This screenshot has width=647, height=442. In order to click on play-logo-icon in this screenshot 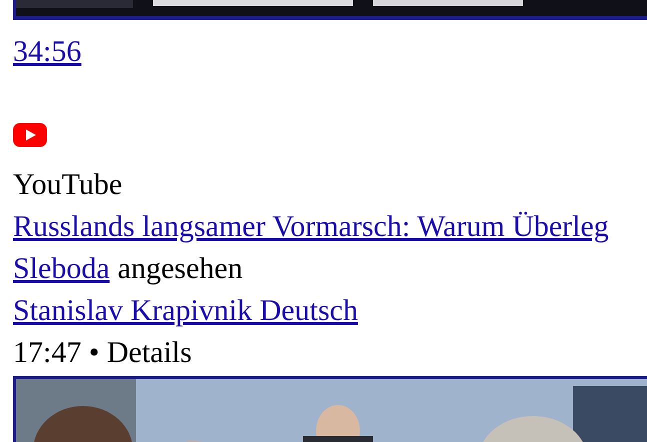, I will do `click(30, 135)`.